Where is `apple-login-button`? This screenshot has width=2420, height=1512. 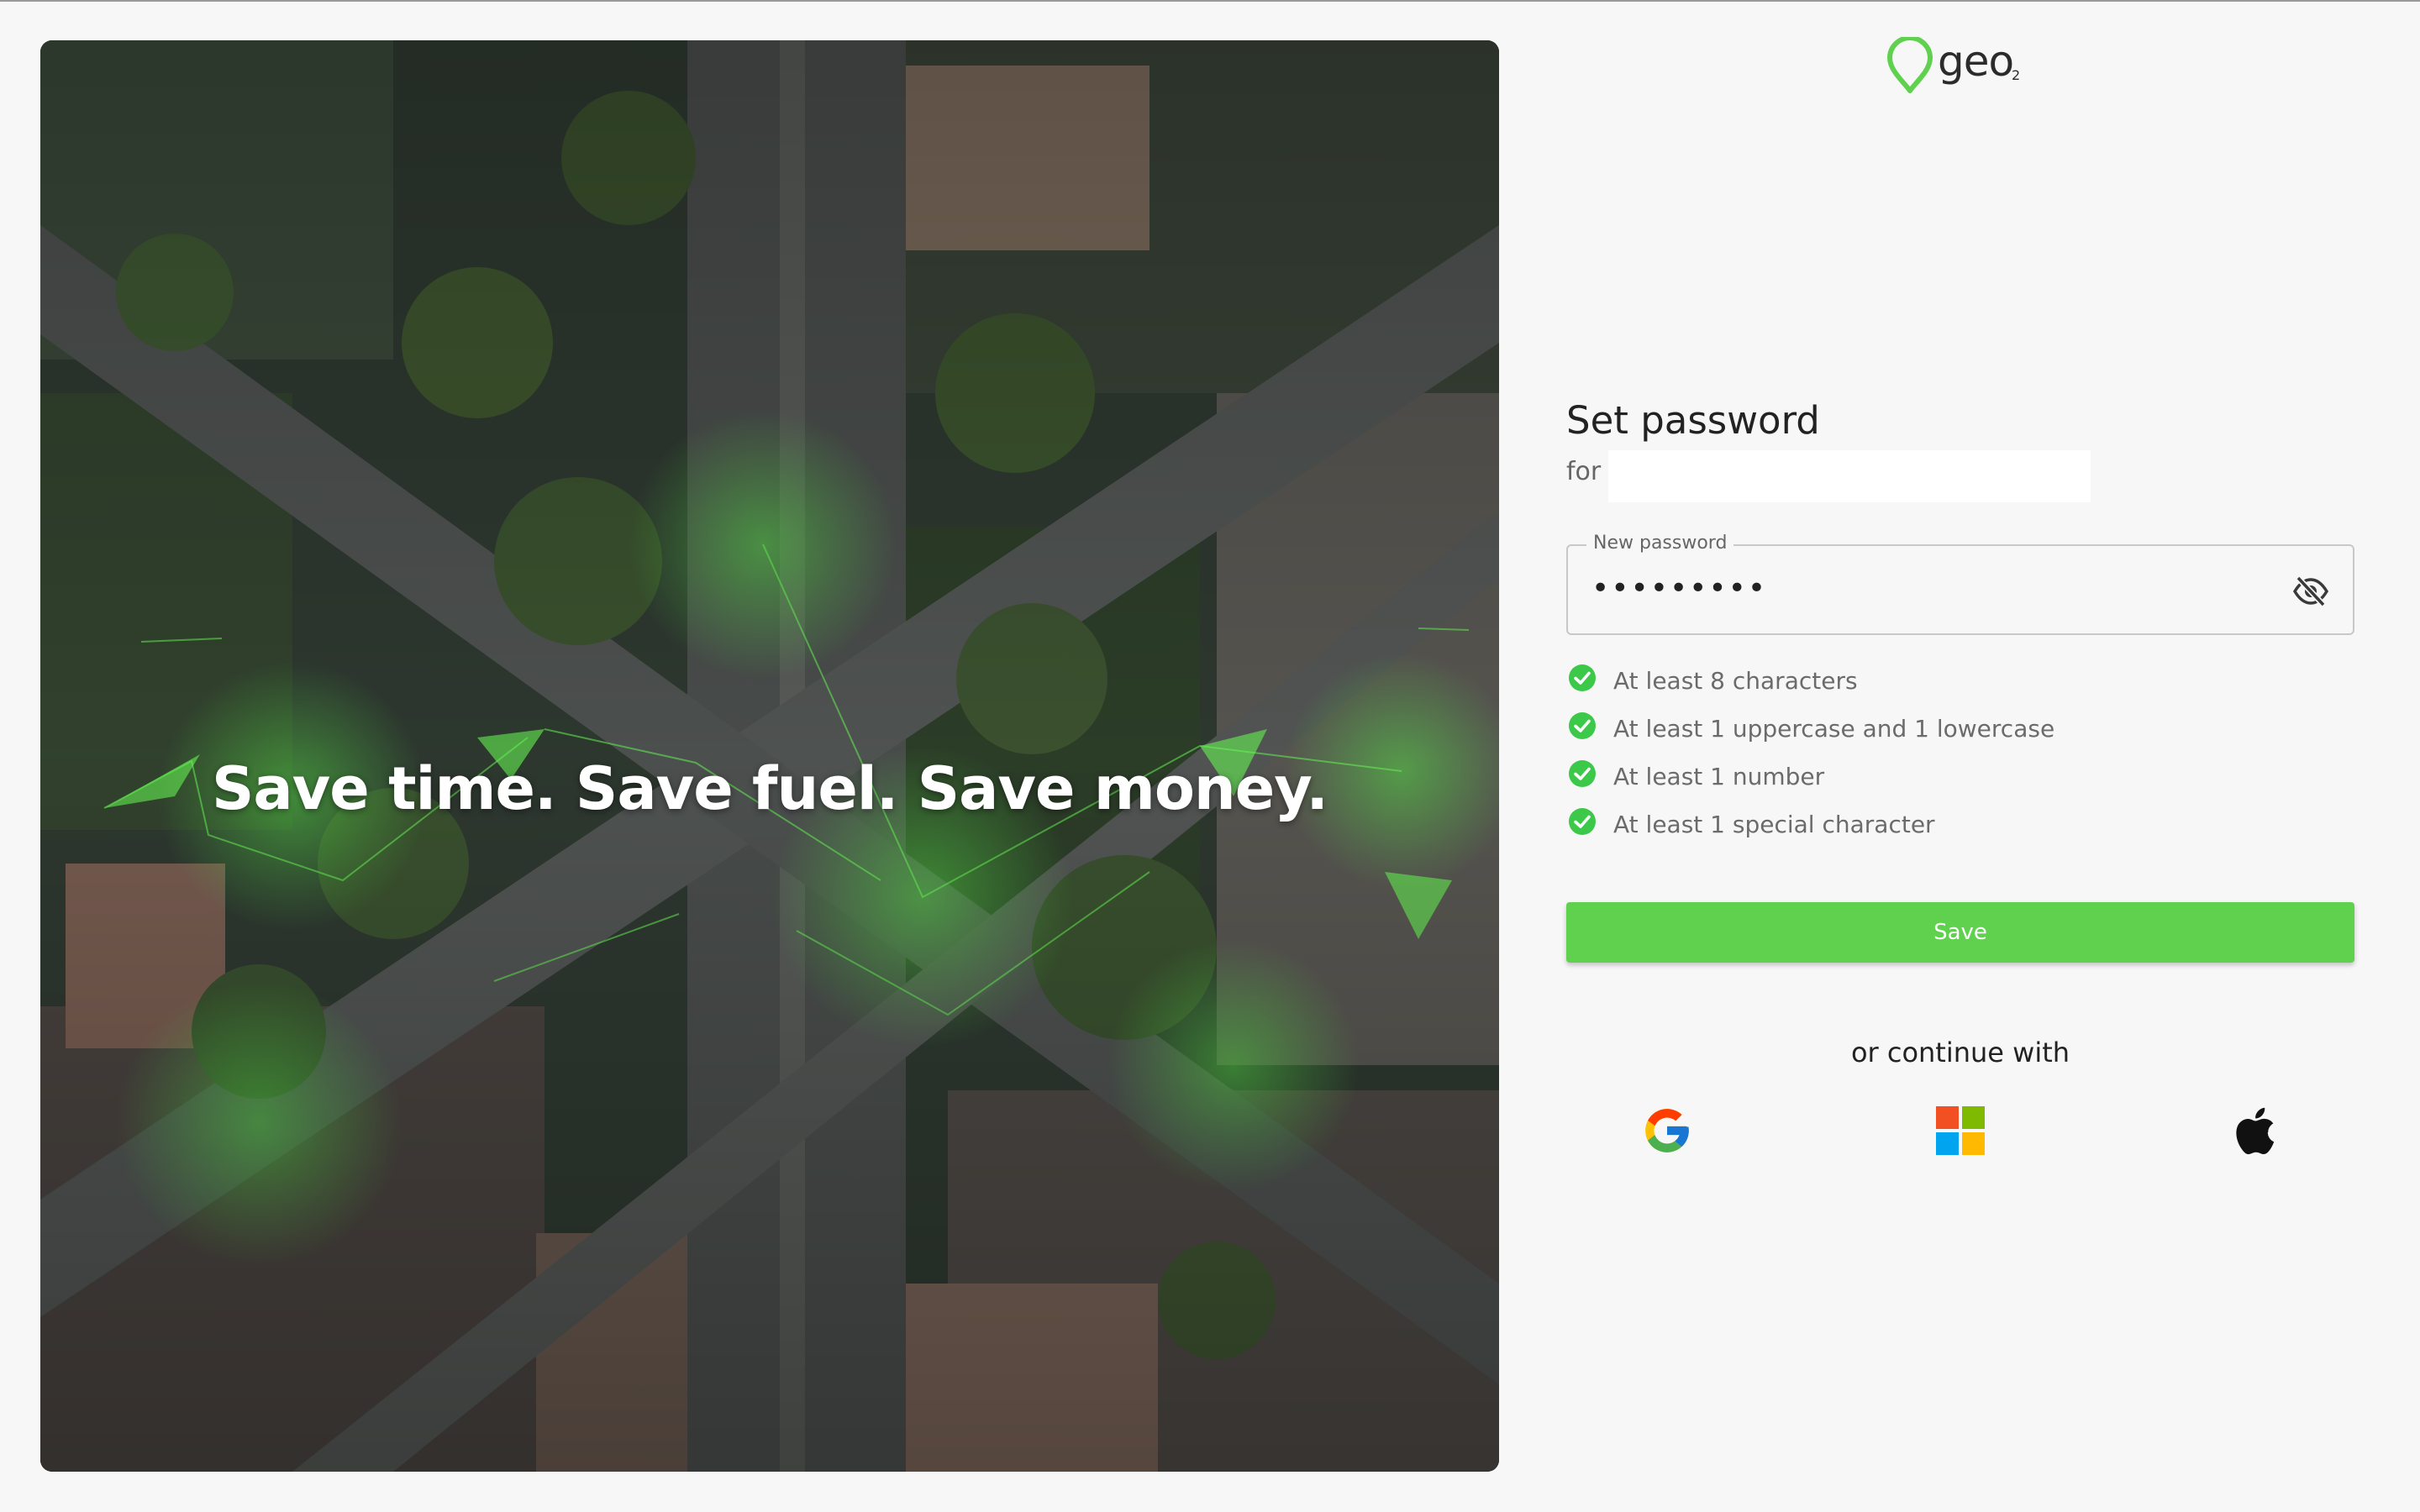 apple-login-button is located at coordinates (2253, 1130).